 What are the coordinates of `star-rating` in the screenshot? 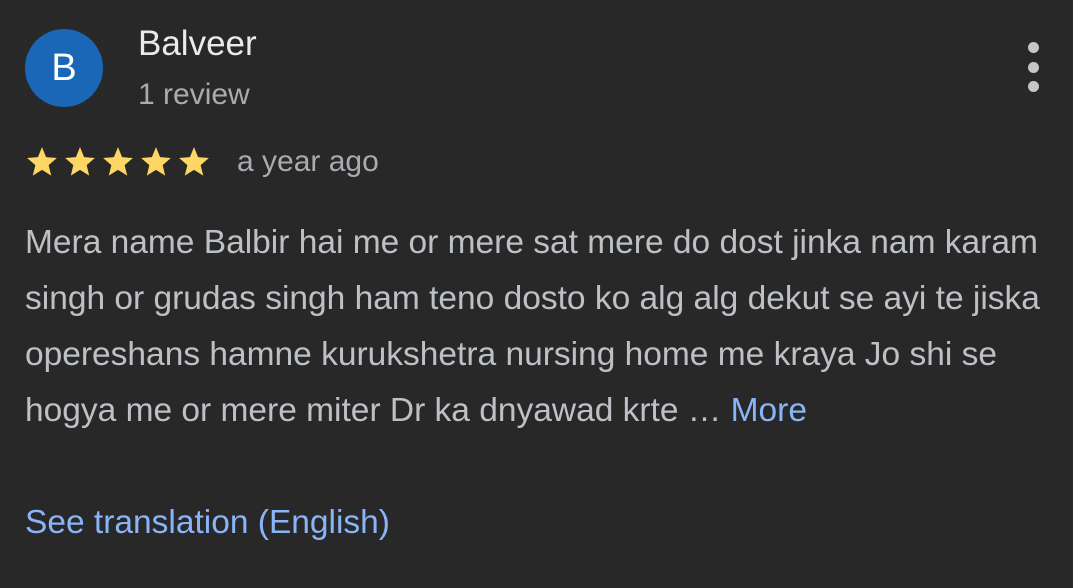 It's located at (120, 162).